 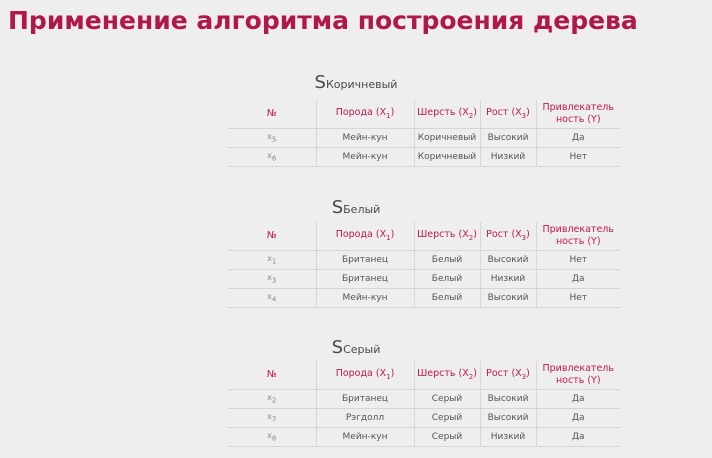 What do you see at coordinates (272, 418) in the screenshot?
I see `row-id: x7` at bounding box center [272, 418].